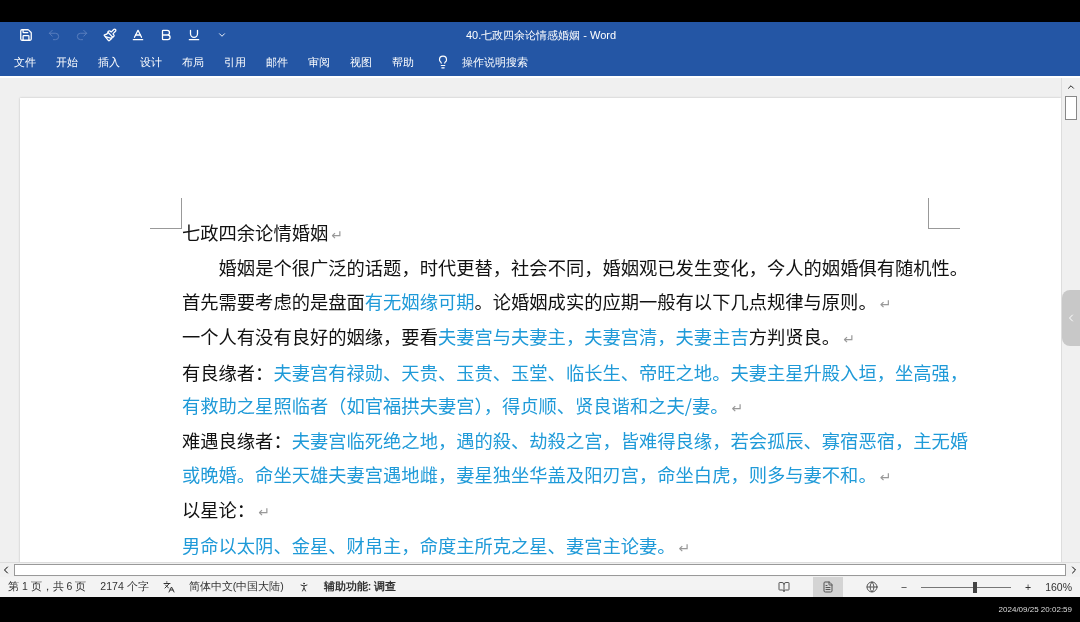 The width and height of the screenshot is (1080, 622). I want to click on paintbrush-icon, so click(110, 35).